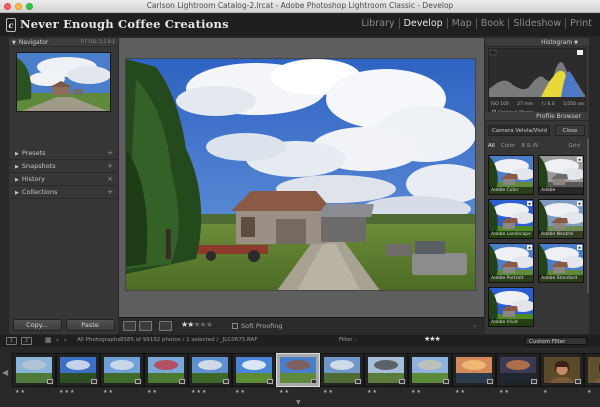  Describe the element at coordinates (93, 42) in the screenshot. I see `zoom-fill: FILL` at that location.